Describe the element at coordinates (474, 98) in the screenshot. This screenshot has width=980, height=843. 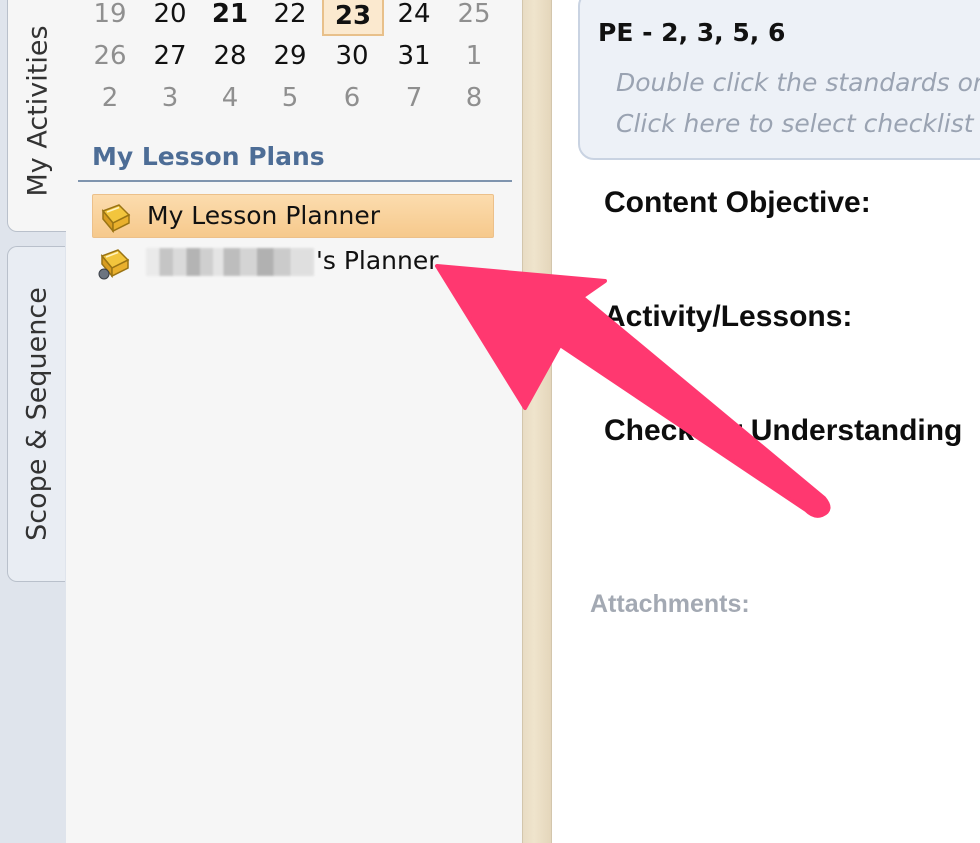
I see `calendar-day: 8` at that location.